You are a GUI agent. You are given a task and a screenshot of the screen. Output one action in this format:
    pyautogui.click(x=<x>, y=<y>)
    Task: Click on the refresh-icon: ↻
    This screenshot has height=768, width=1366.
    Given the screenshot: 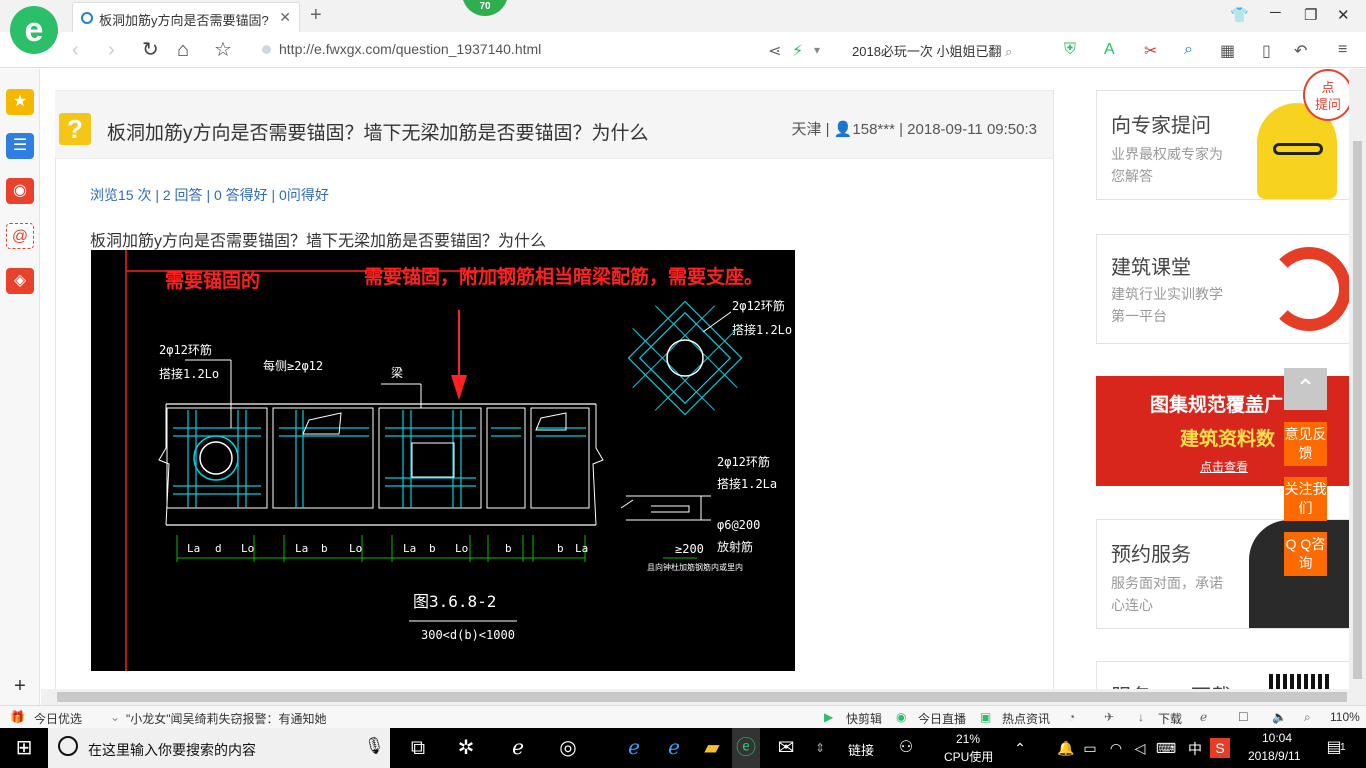 What is the action you would take?
    pyautogui.click(x=150, y=50)
    